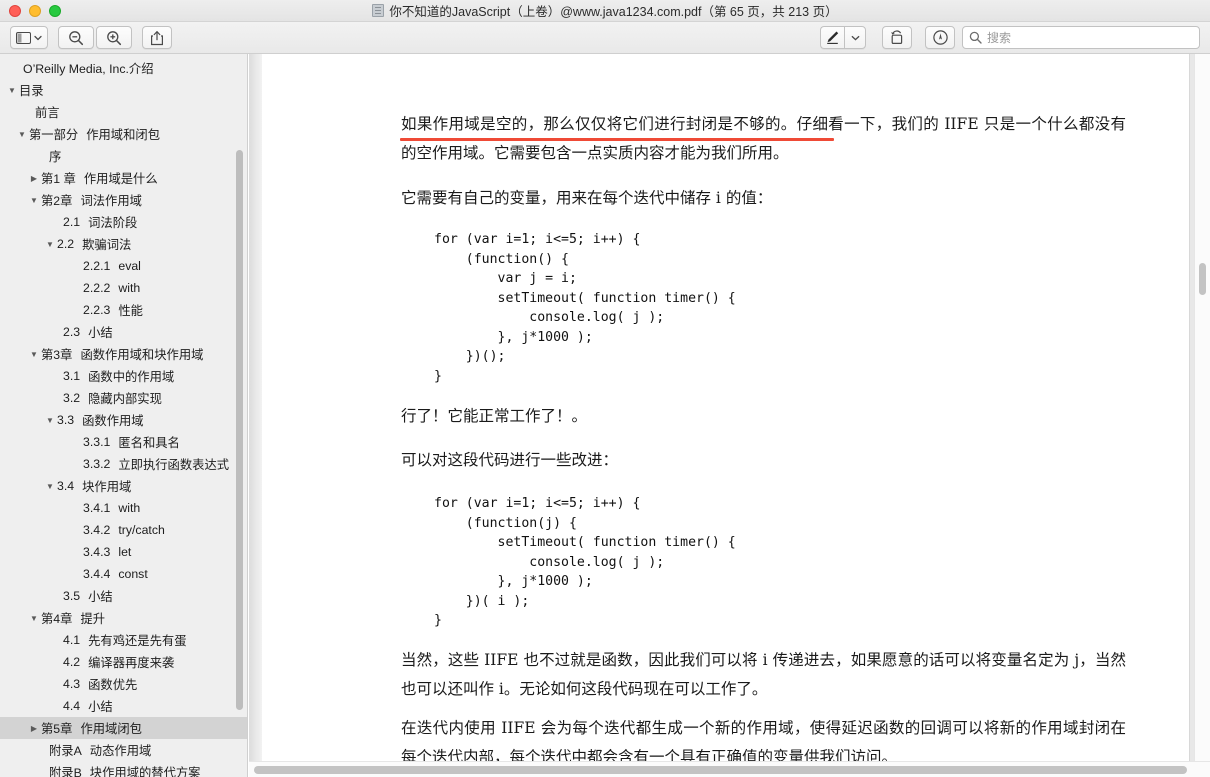 Image resolution: width=1210 pixels, height=777 pixels. What do you see at coordinates (113, 421) in the screenshot?
I see `outline-item-label: 函数作用域` at bounding box center [113, 421].